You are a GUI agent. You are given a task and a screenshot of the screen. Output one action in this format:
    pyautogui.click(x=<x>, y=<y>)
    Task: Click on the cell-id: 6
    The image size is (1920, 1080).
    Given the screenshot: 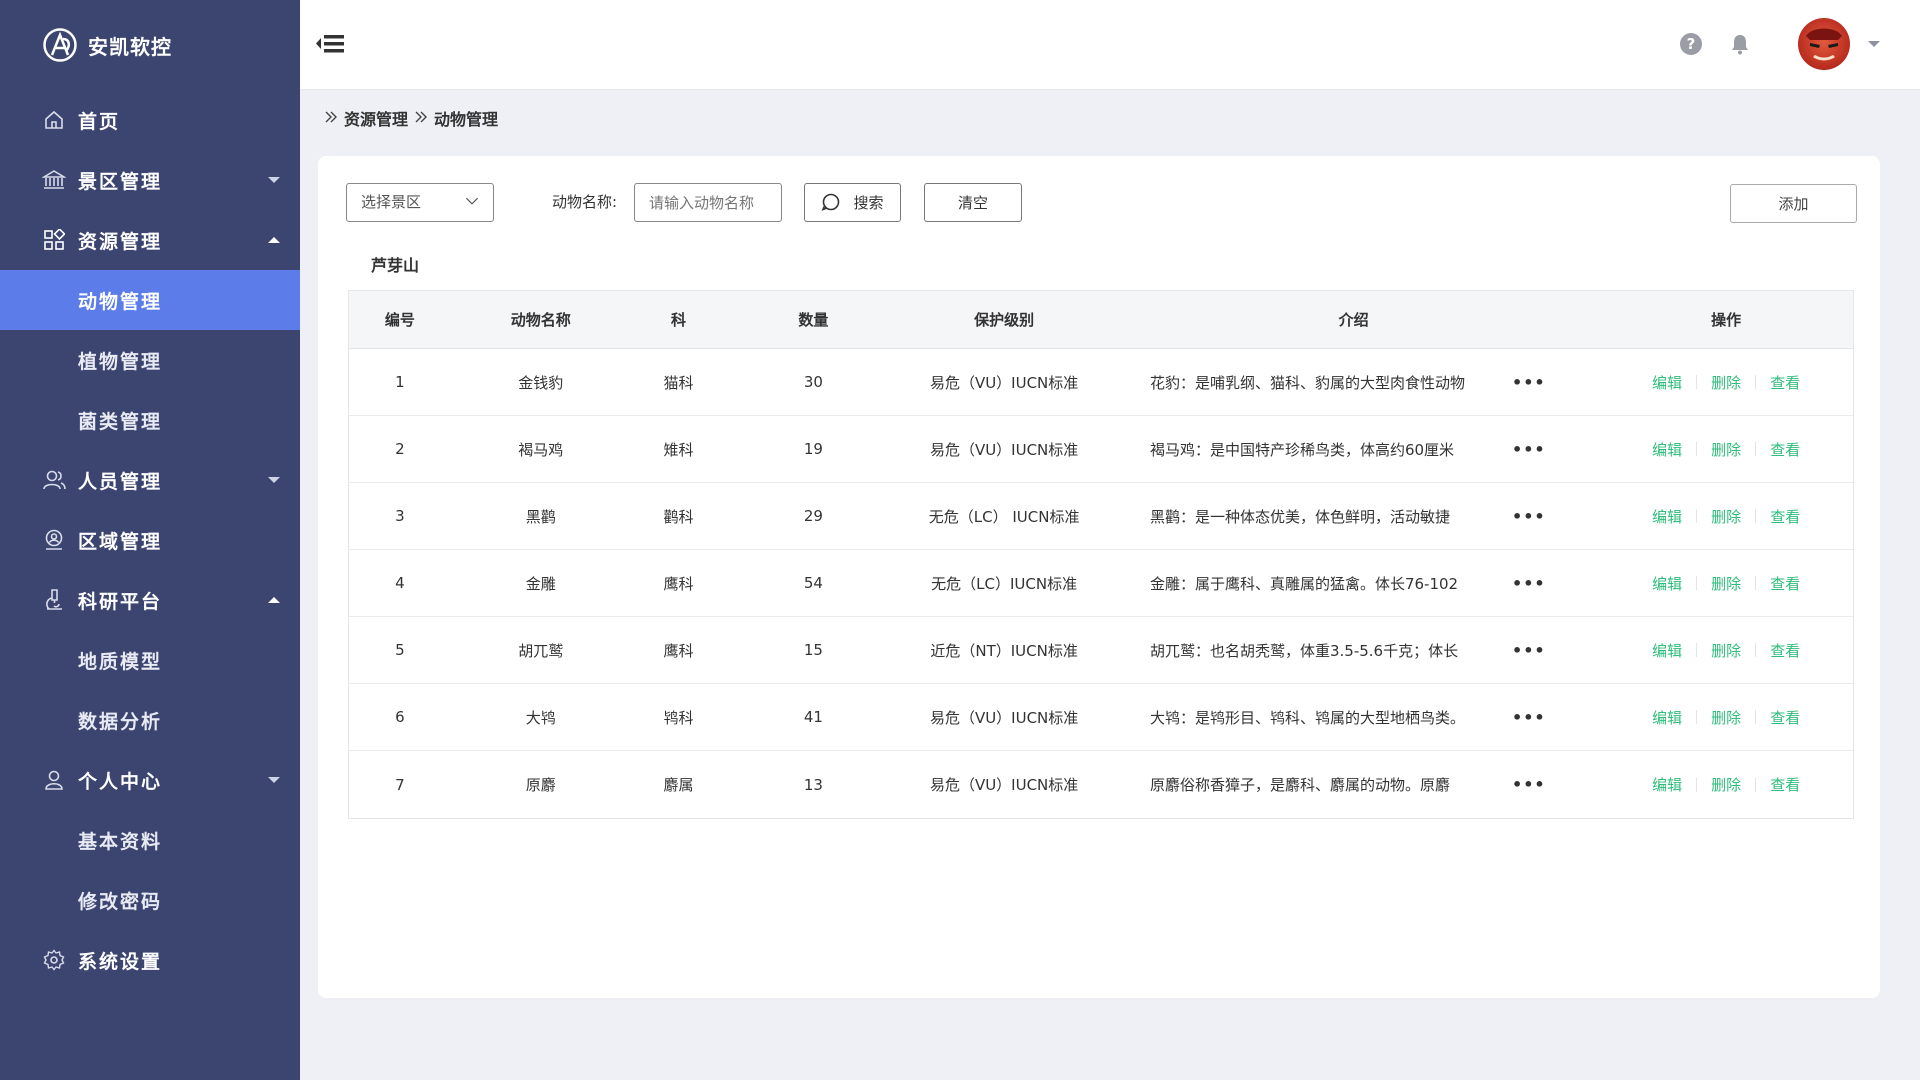 What is the action you would take?
    pyautogui.click(x=400, y=717)
    